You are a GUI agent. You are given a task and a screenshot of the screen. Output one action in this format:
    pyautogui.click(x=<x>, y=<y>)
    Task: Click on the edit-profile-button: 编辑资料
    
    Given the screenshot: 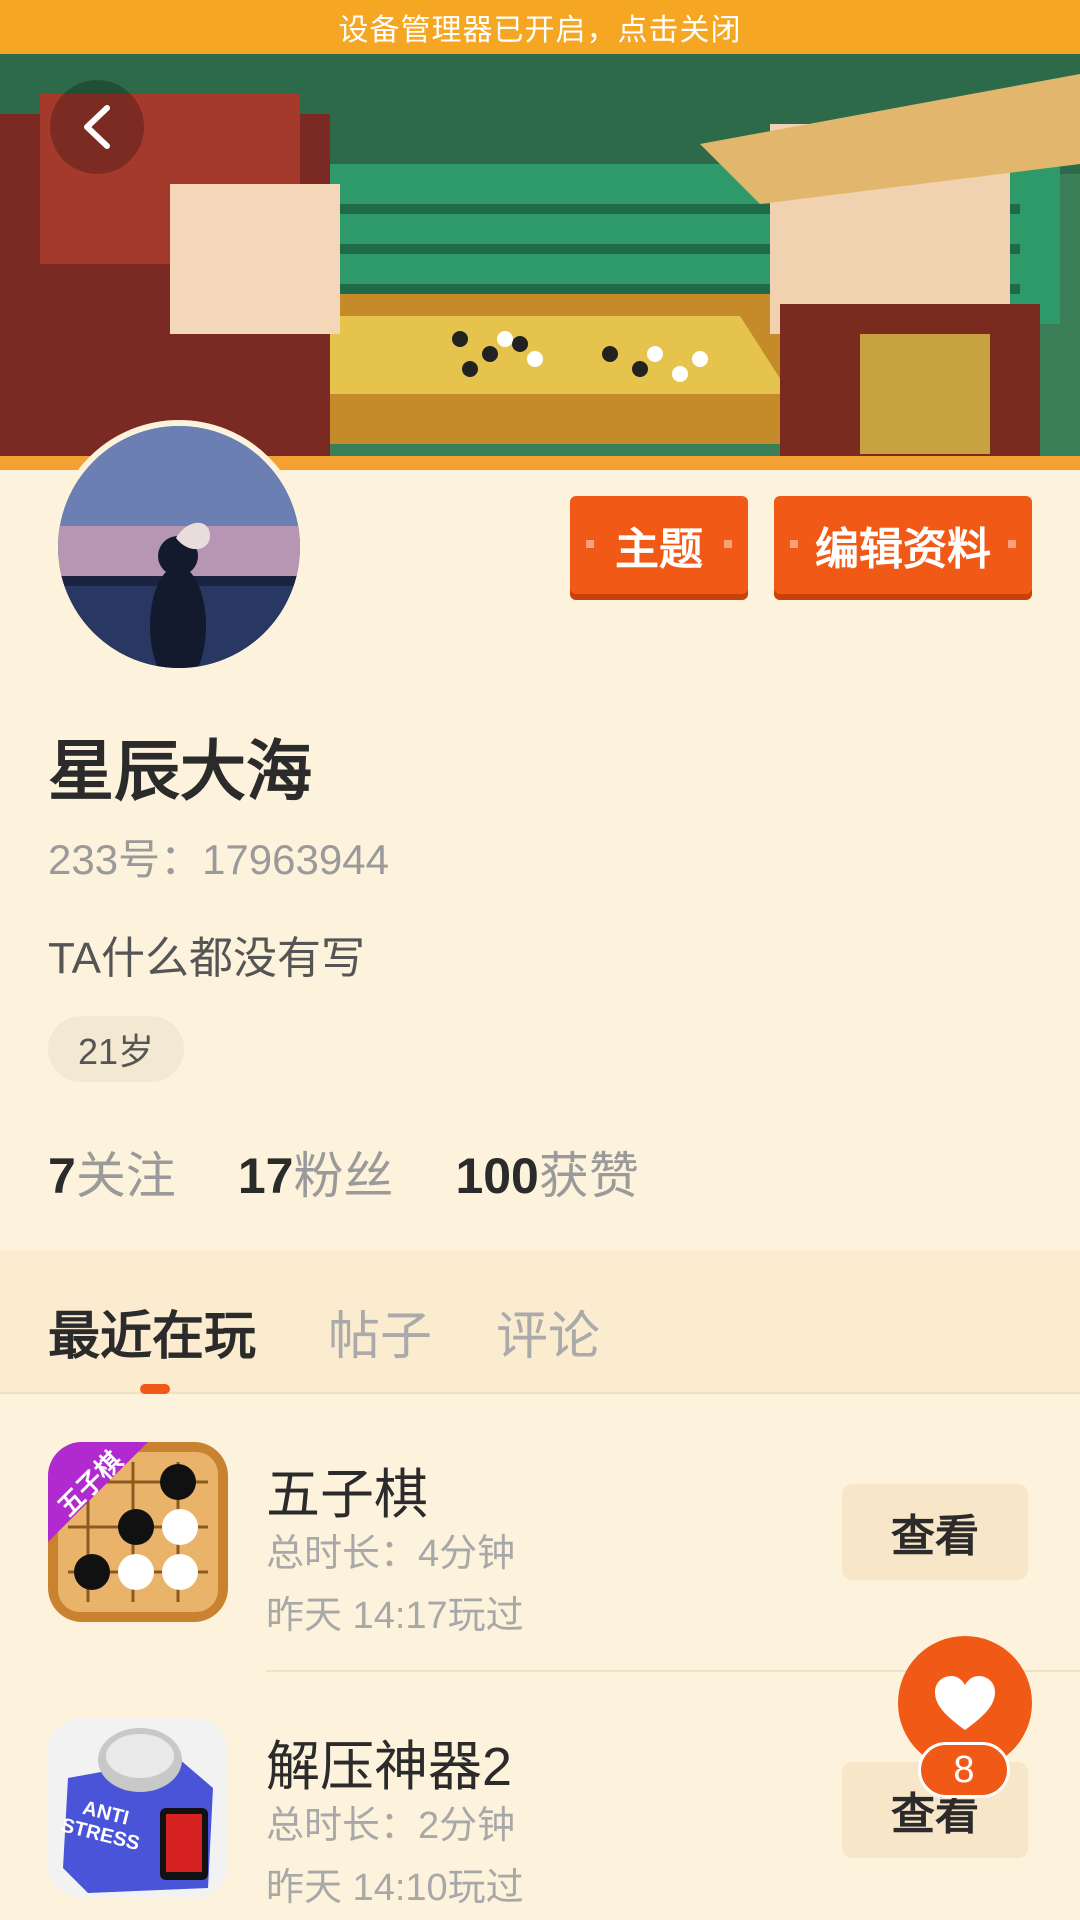 What is the action you would take?
    pyautogui.click(x=903, y=545)
    